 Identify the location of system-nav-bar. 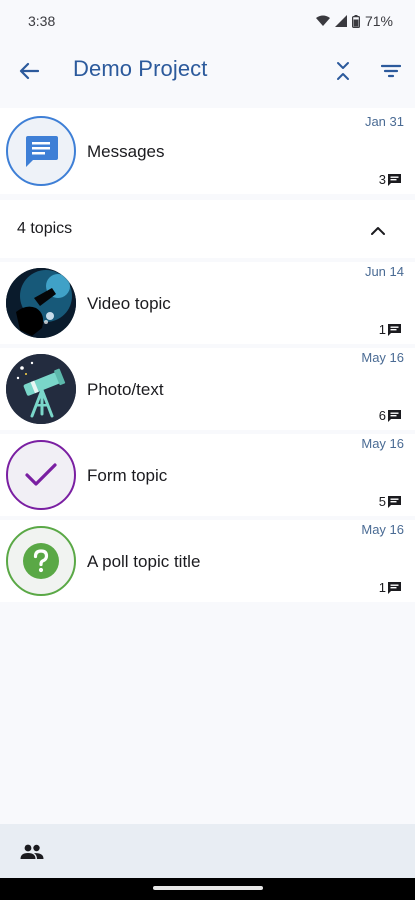
(207, 889).